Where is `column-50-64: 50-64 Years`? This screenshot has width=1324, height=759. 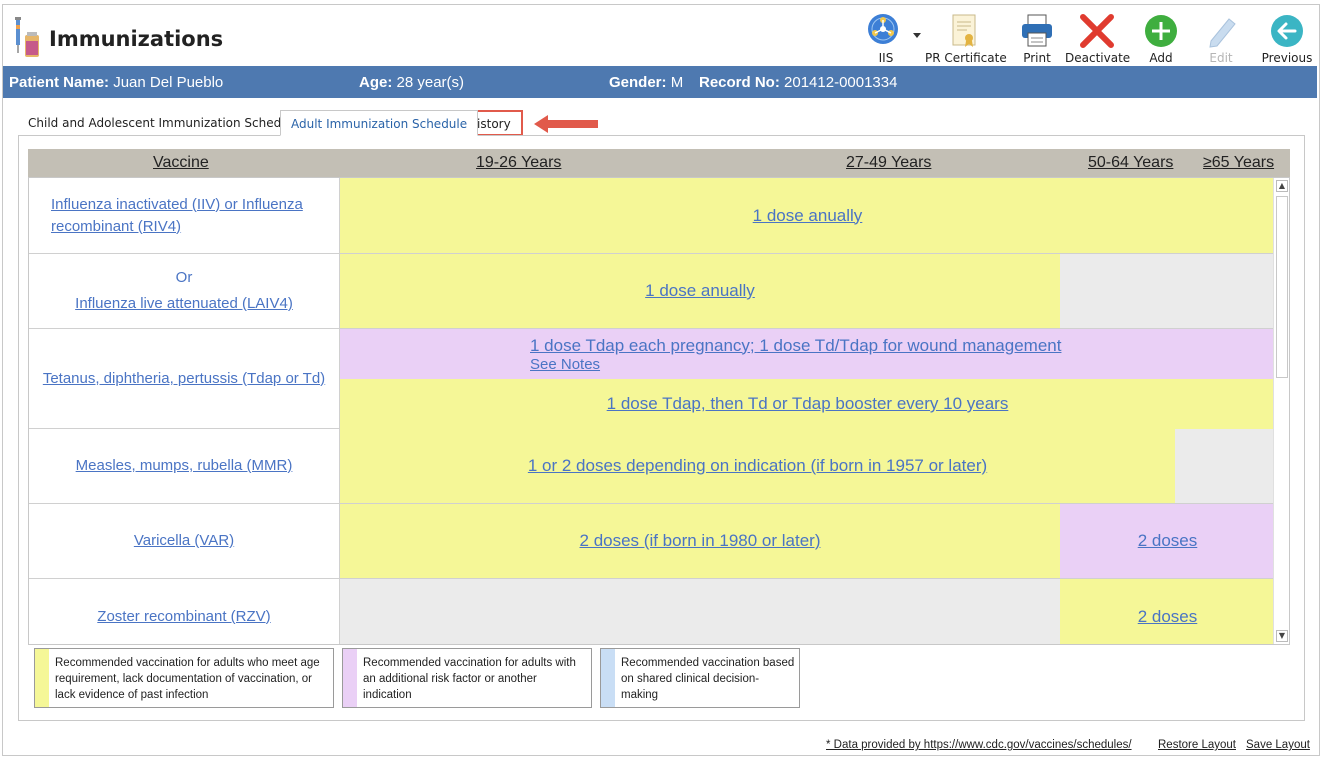
column-50-64: 50-64 Years is located at coordinates (1130, 163).